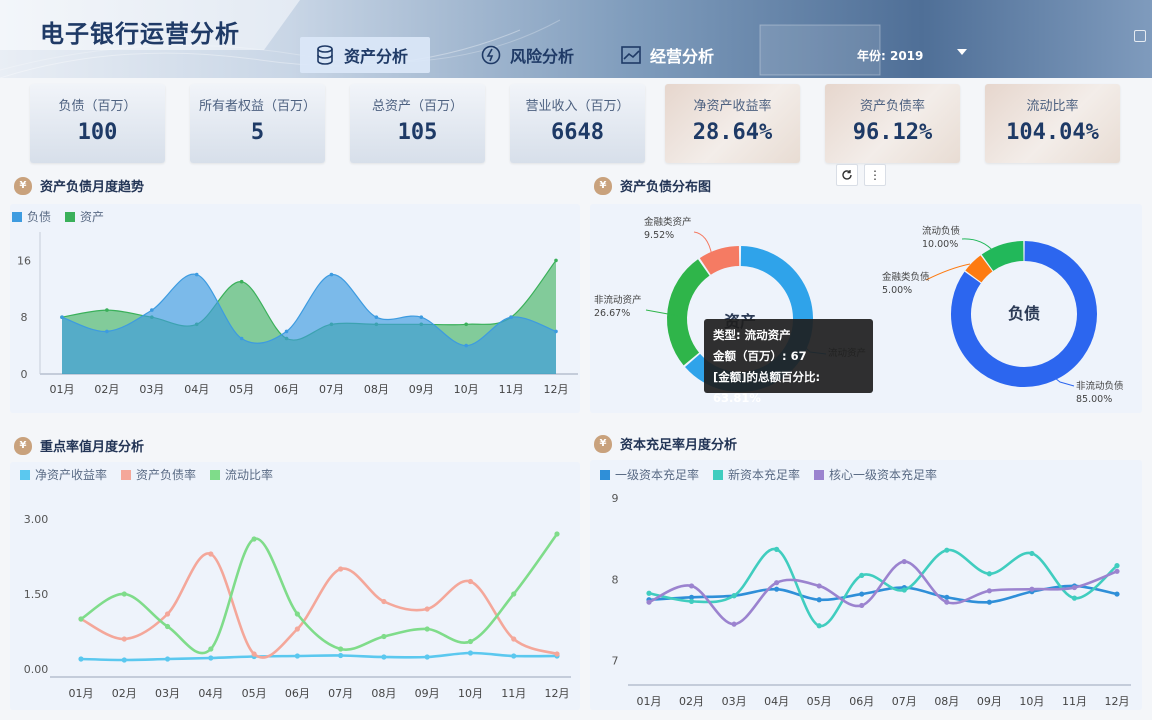  What do you see at coordinates (962, 52) in the screenshot?
I see `chevron-down-icon` at bounding box center [962, 52].